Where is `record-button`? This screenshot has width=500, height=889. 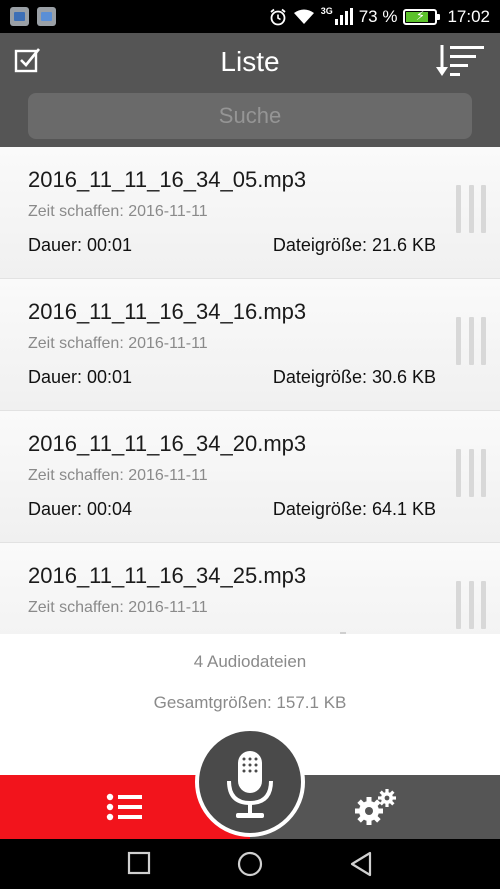
record-button is located at coordinates (250, 782).